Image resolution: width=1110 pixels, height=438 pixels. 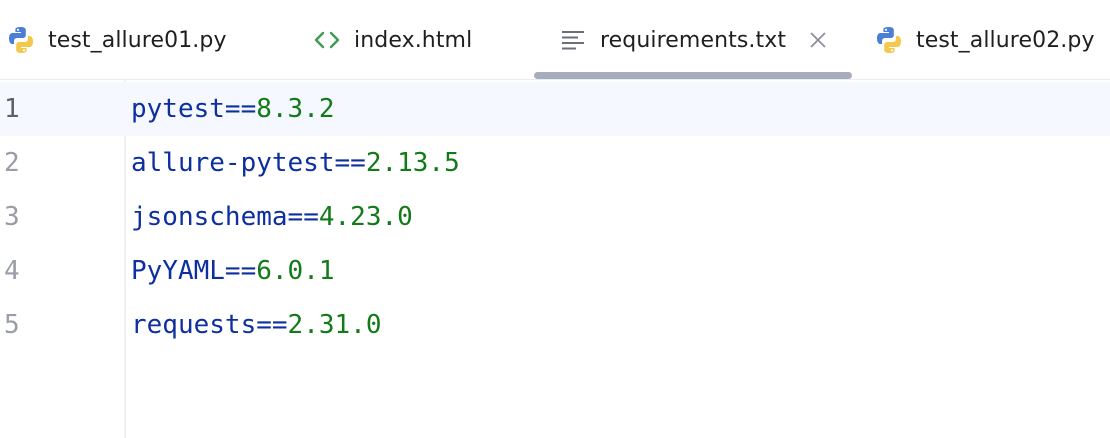 What do you see at coordinates (365, 217) in the screenshot?
I see `package-version: 4.23.0` at bounding box center [365, 217].